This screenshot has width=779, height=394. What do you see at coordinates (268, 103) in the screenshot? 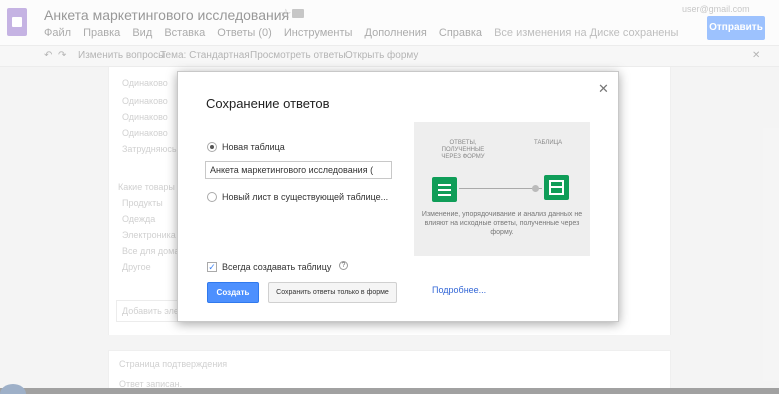
I see `dialog-title: Сохранение ответов` at bounding box center [268, 103].